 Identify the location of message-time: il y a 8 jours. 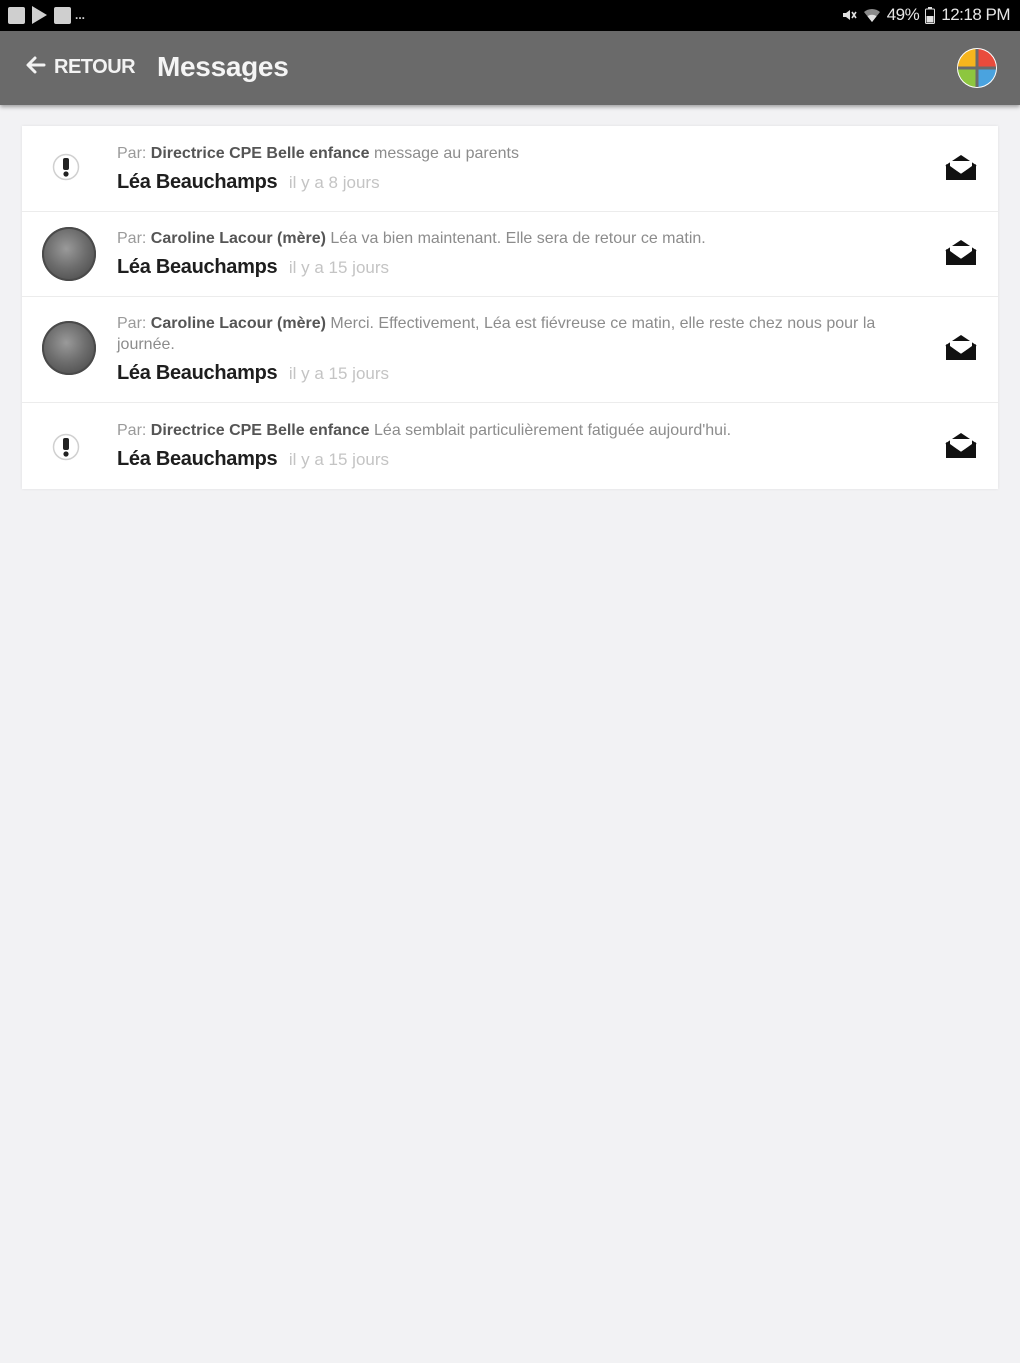
(334, 182).